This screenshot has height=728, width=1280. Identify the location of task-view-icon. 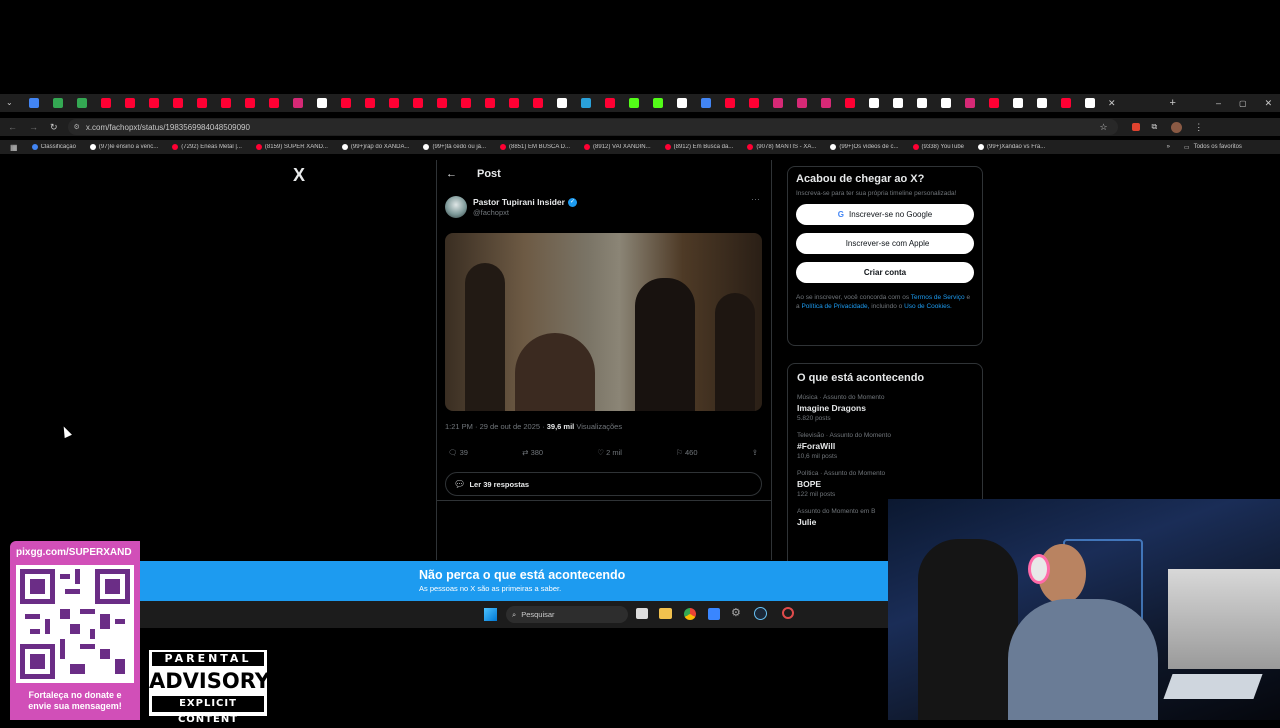
(642, 613).